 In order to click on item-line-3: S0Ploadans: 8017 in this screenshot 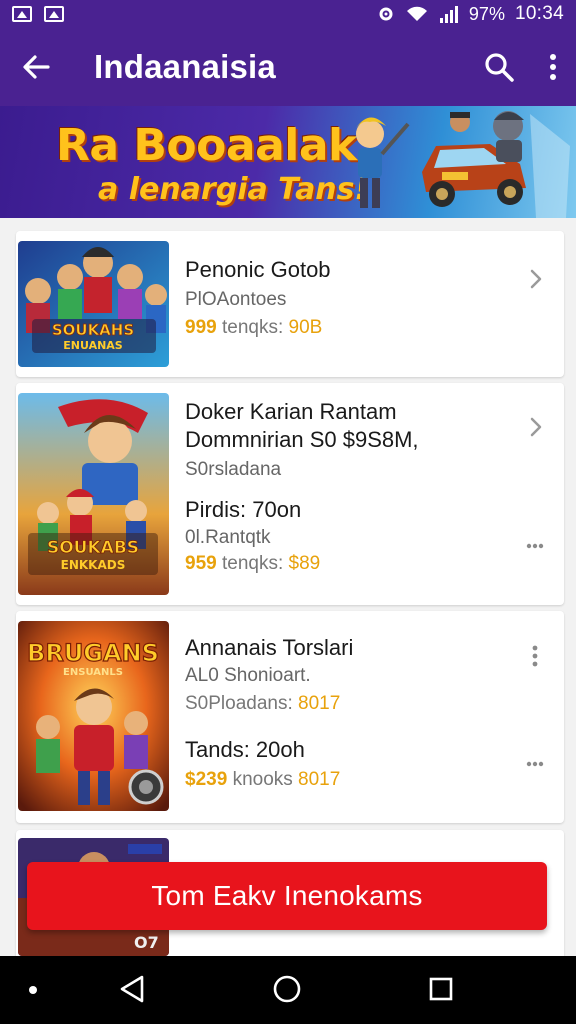, I will do `click(269, 704)`.